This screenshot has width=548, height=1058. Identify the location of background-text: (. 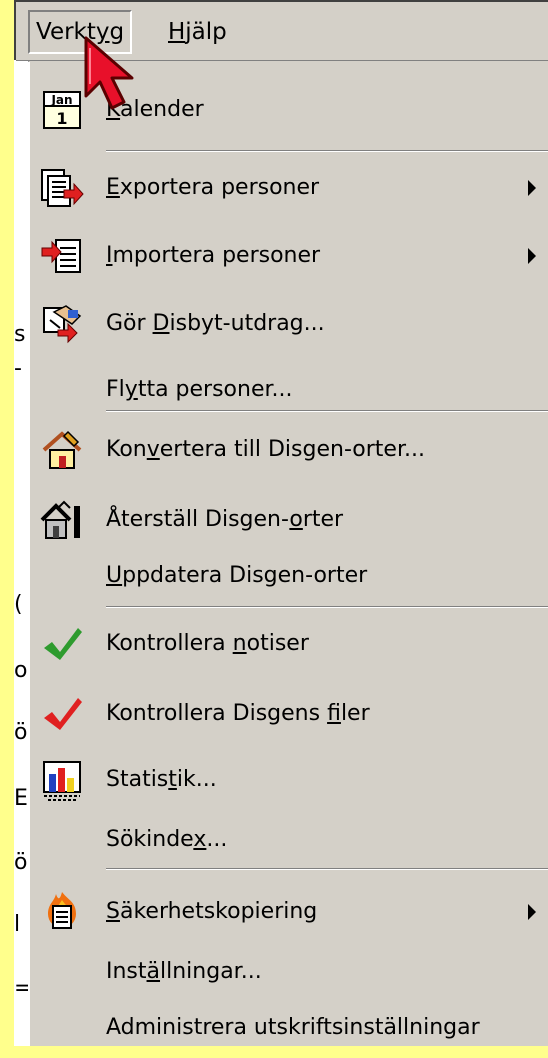
(18, 604).